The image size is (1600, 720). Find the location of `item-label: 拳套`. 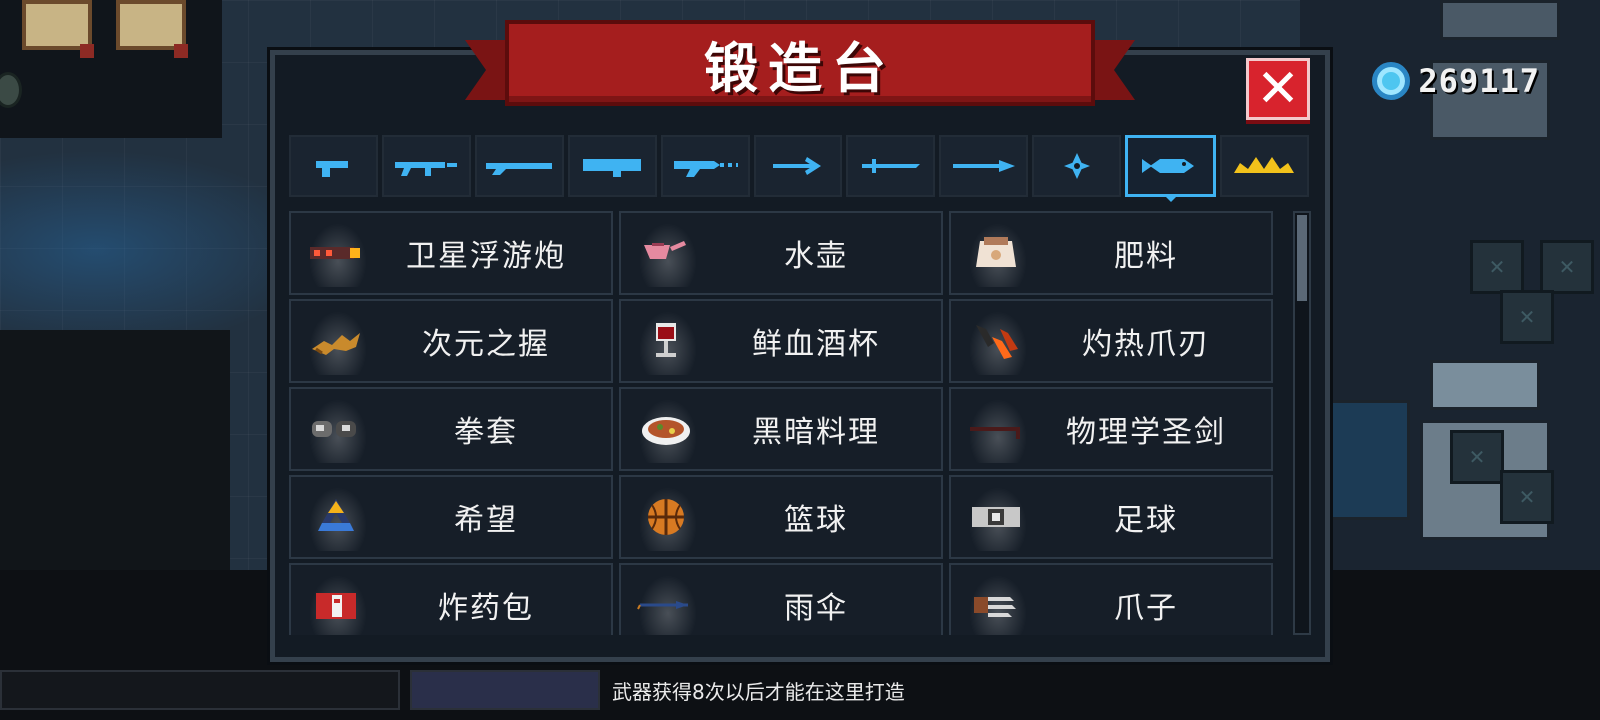

item-label: 拳套 is located at coordinates (486, 432).